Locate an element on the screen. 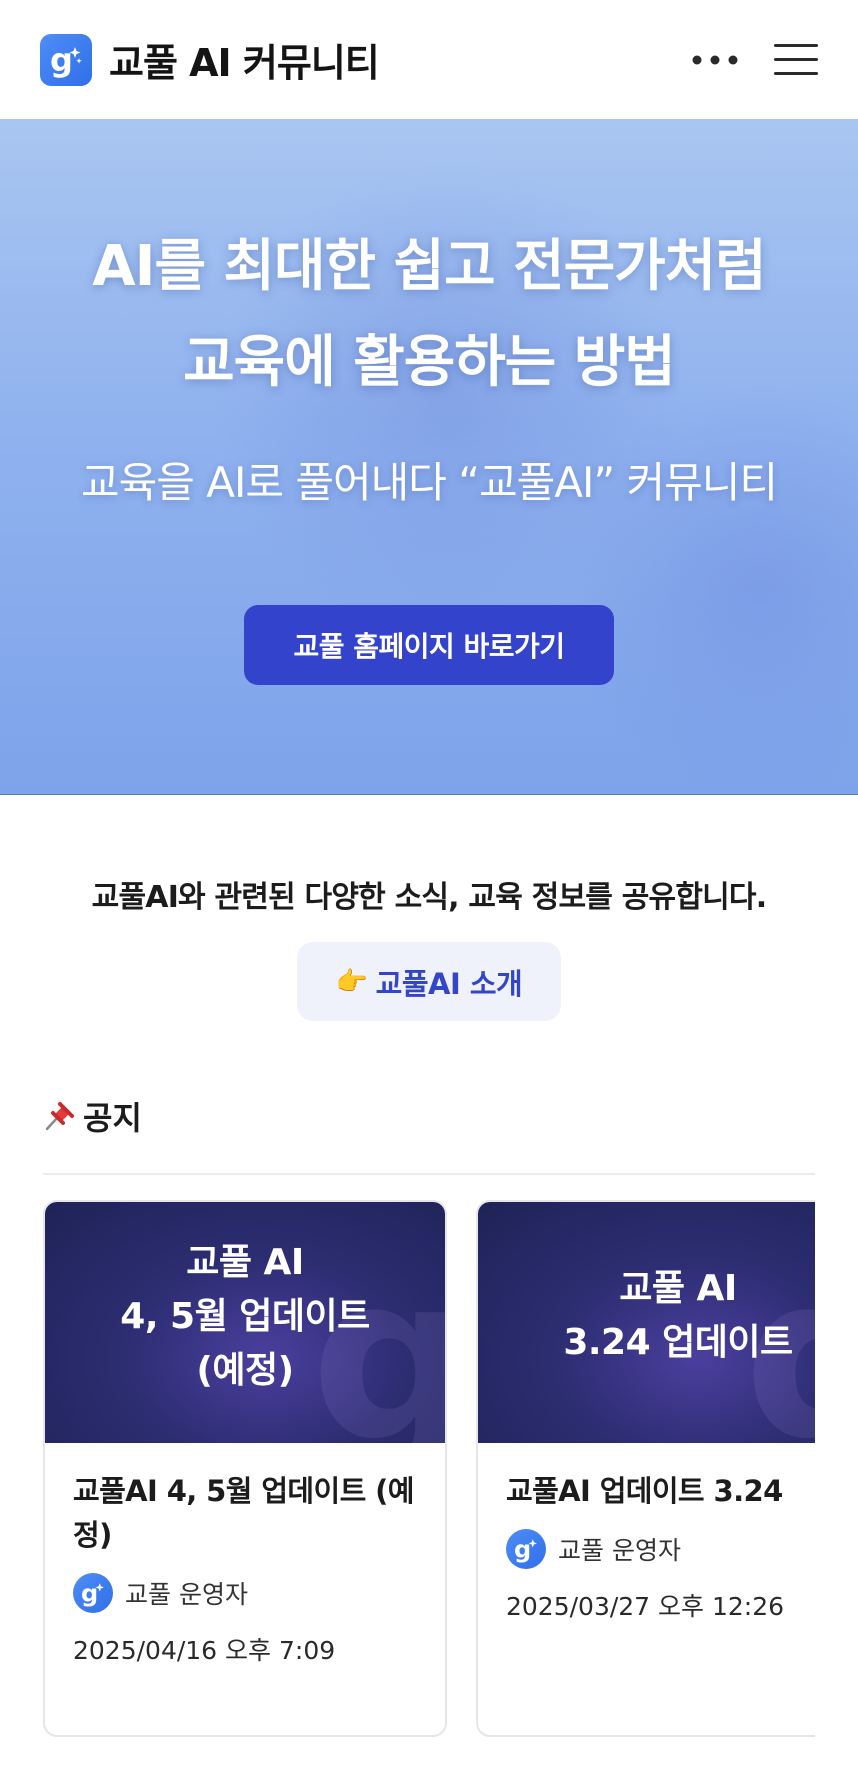 This screenshot has height=1792, width=858. hero-title-line2: 교육에 활용하는 방법 is located at coordinates (429, 362).